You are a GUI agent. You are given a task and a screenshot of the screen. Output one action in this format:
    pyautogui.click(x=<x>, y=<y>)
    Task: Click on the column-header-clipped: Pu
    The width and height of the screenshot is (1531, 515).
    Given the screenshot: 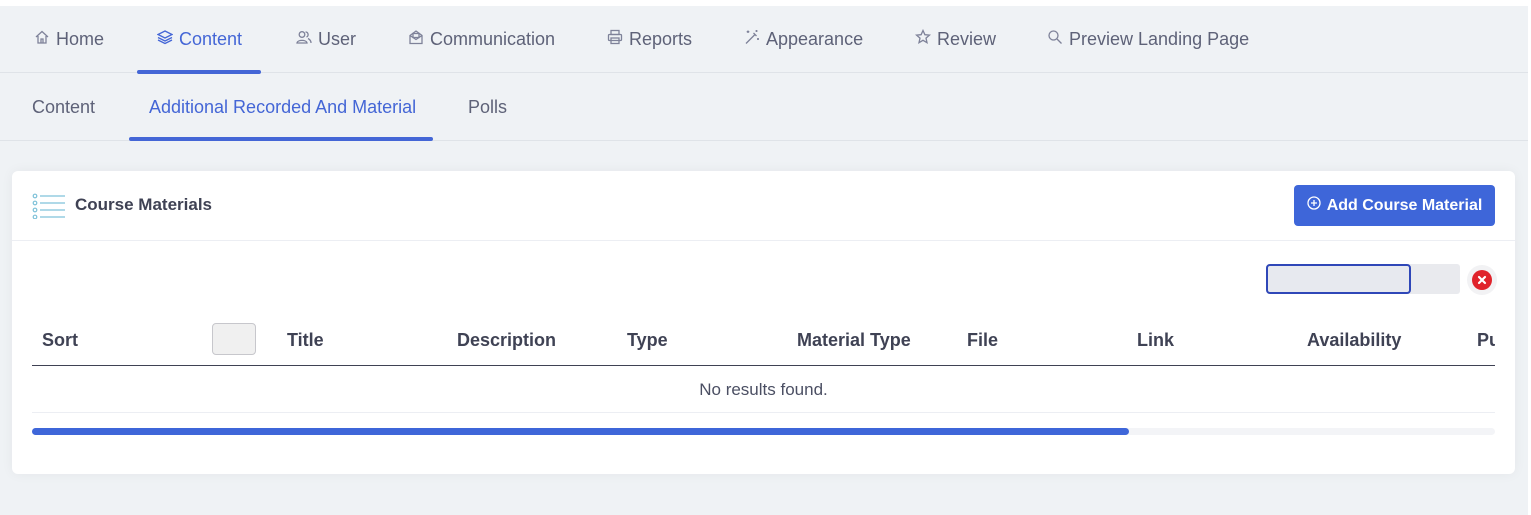 What is the action you would take?
    pyautogui.click(x=1486, y=340)
    